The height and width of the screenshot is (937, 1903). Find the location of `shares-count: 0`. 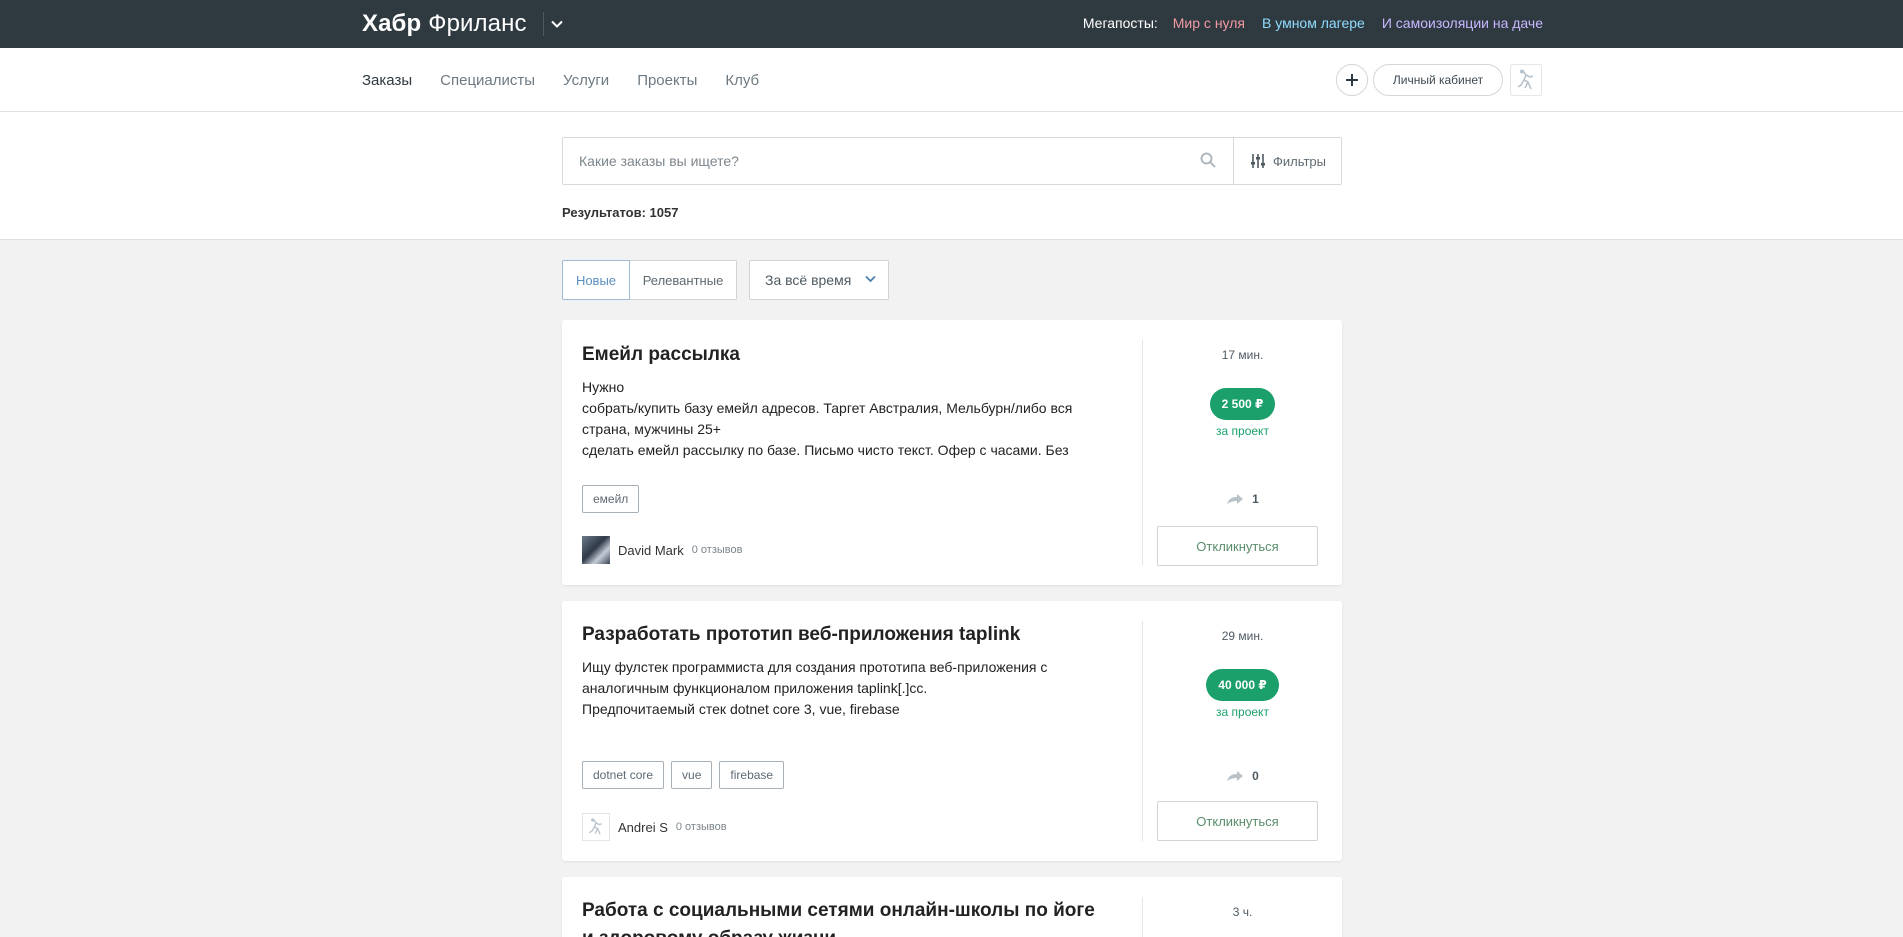

shares-count: 0 is located at coordinates (1255, 776).